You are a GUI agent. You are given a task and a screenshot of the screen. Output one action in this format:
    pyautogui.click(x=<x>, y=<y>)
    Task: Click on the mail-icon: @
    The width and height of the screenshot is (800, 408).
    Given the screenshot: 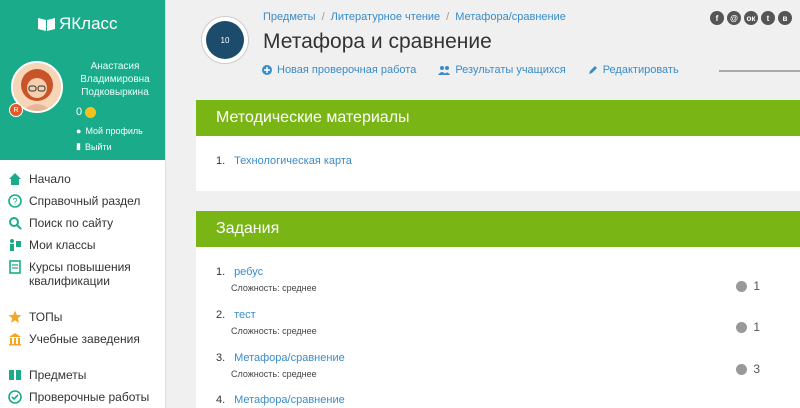 What is the action you would take?
    pyautogui.click(x=734, y=18)
    